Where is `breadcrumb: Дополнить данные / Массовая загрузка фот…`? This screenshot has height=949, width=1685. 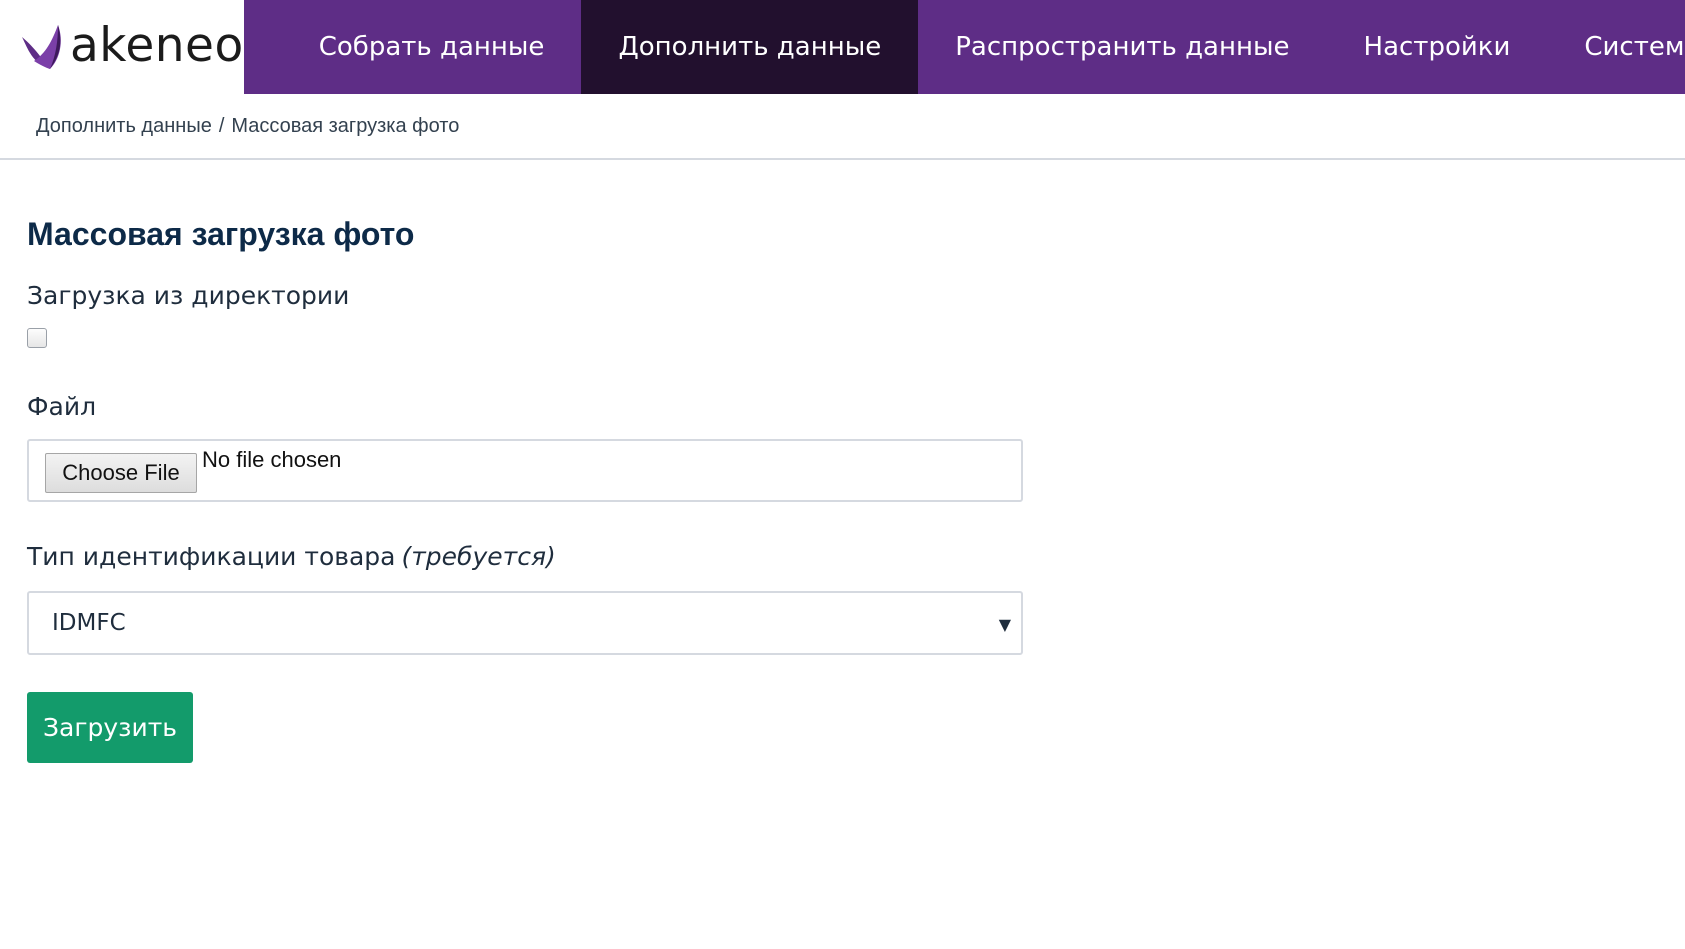 breadcrumb: Дополнить данные / Массовая загрузка фот… is located at coordinates (842, 127).